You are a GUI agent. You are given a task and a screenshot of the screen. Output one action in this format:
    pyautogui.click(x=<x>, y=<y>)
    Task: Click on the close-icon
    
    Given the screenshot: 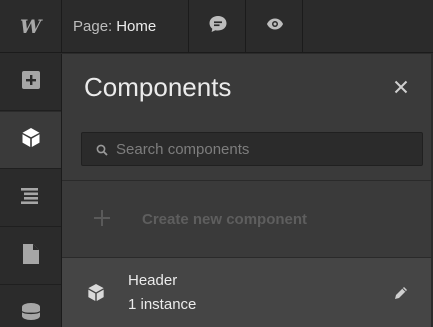 What is the action you would take?
    pyautogui.click(x=401, y=89)
    